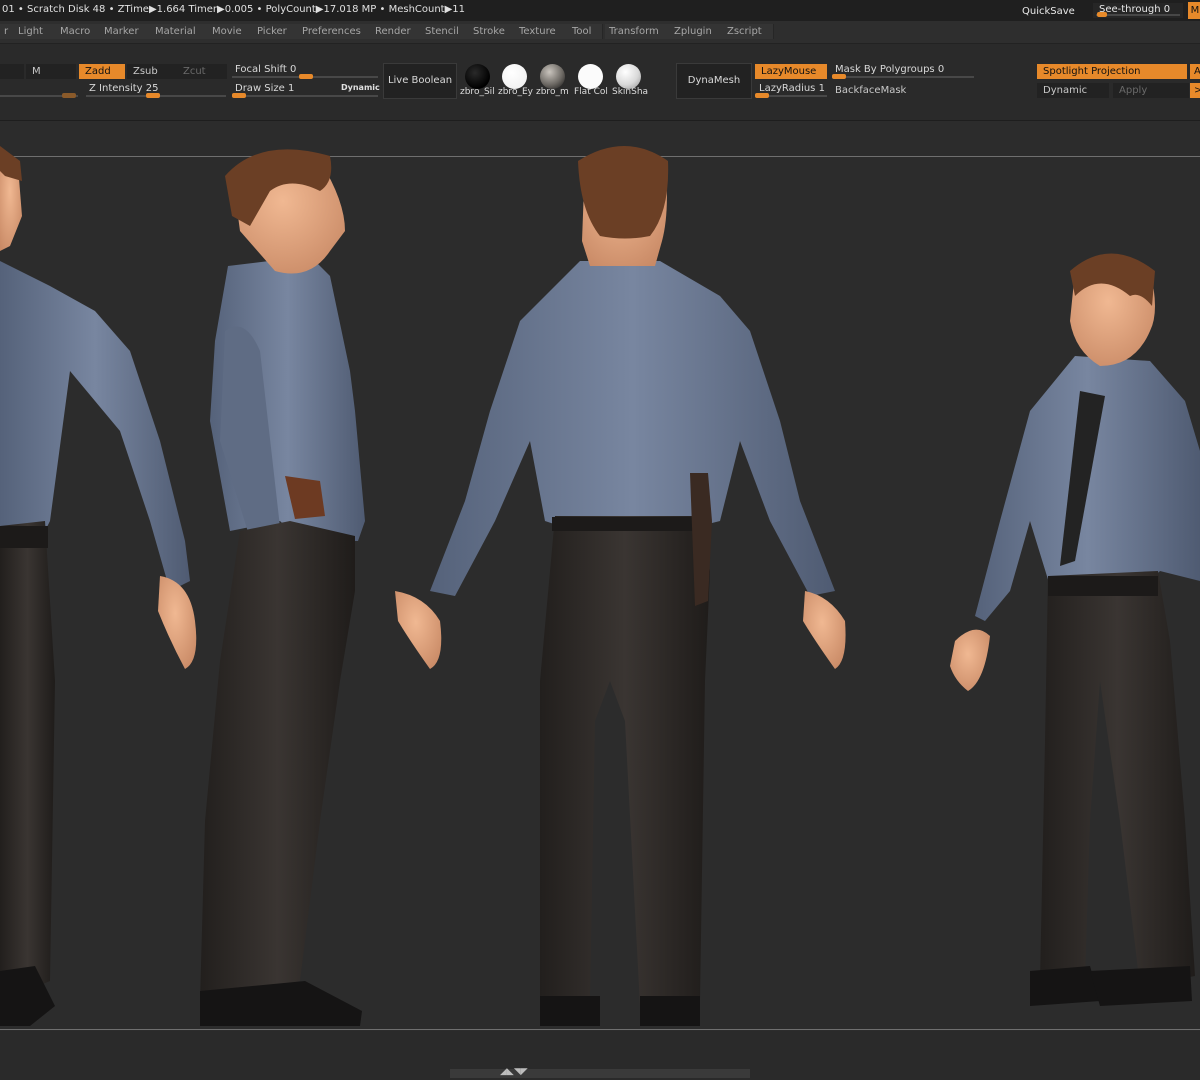 The height and width of the screenshot is (1080, 1200). I want to click on figure-three-quarter-view, so click(1075, 629).